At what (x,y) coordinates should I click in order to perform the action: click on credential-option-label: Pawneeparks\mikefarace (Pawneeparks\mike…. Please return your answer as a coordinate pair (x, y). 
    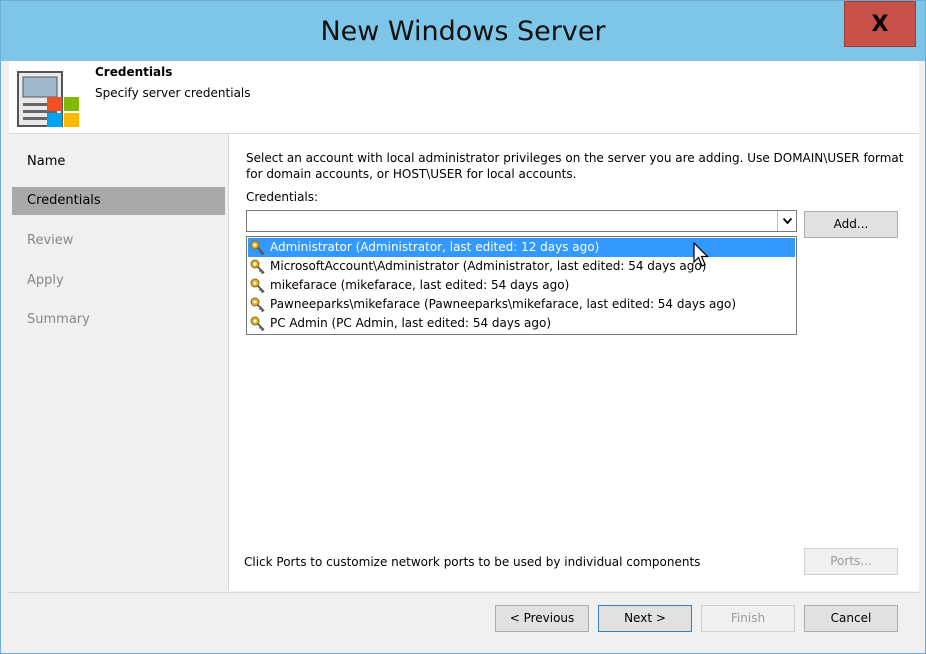
    Looking at the image, I should click on (503, 304).